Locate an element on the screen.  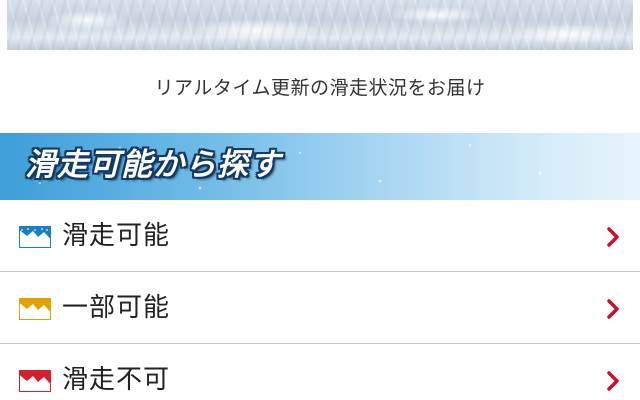
mountain-closed-icon is located at coordinates (35, 381).